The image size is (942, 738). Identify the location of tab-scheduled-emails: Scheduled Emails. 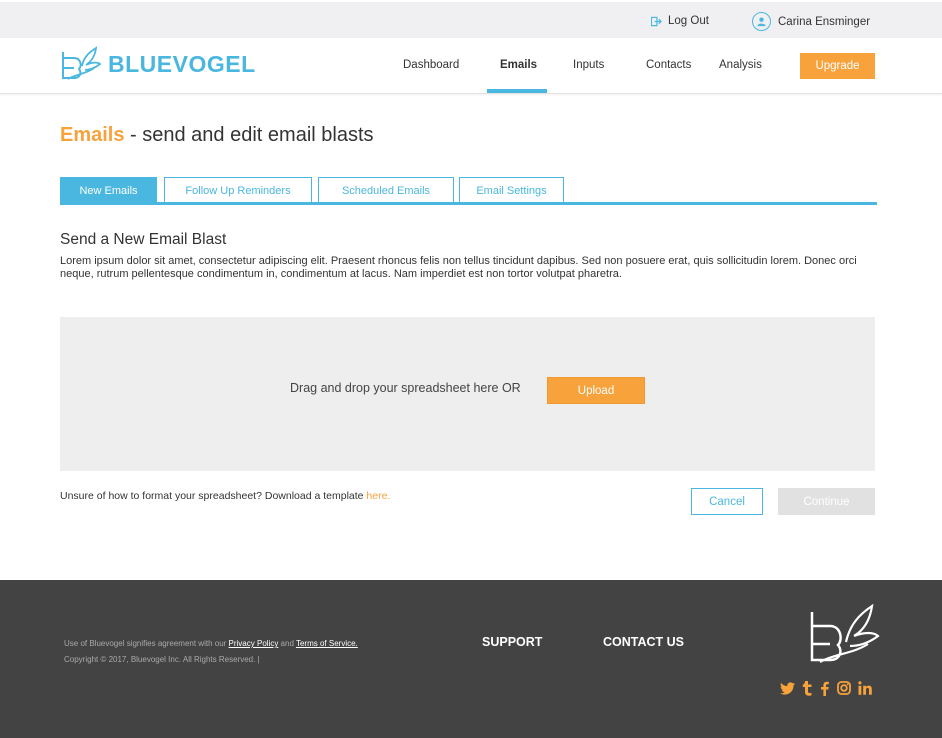
(386, 190).